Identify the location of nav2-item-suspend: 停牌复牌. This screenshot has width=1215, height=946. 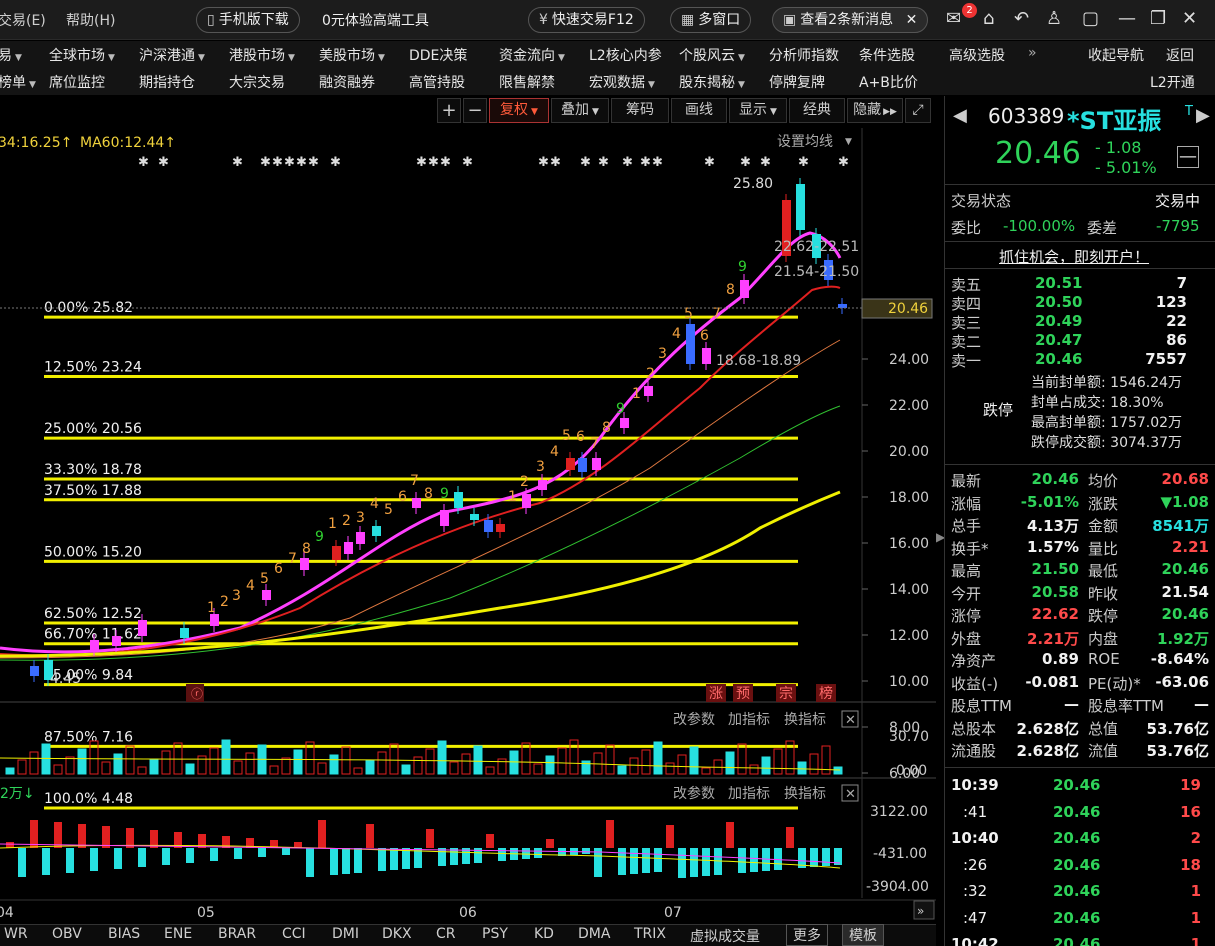
(797, 82).